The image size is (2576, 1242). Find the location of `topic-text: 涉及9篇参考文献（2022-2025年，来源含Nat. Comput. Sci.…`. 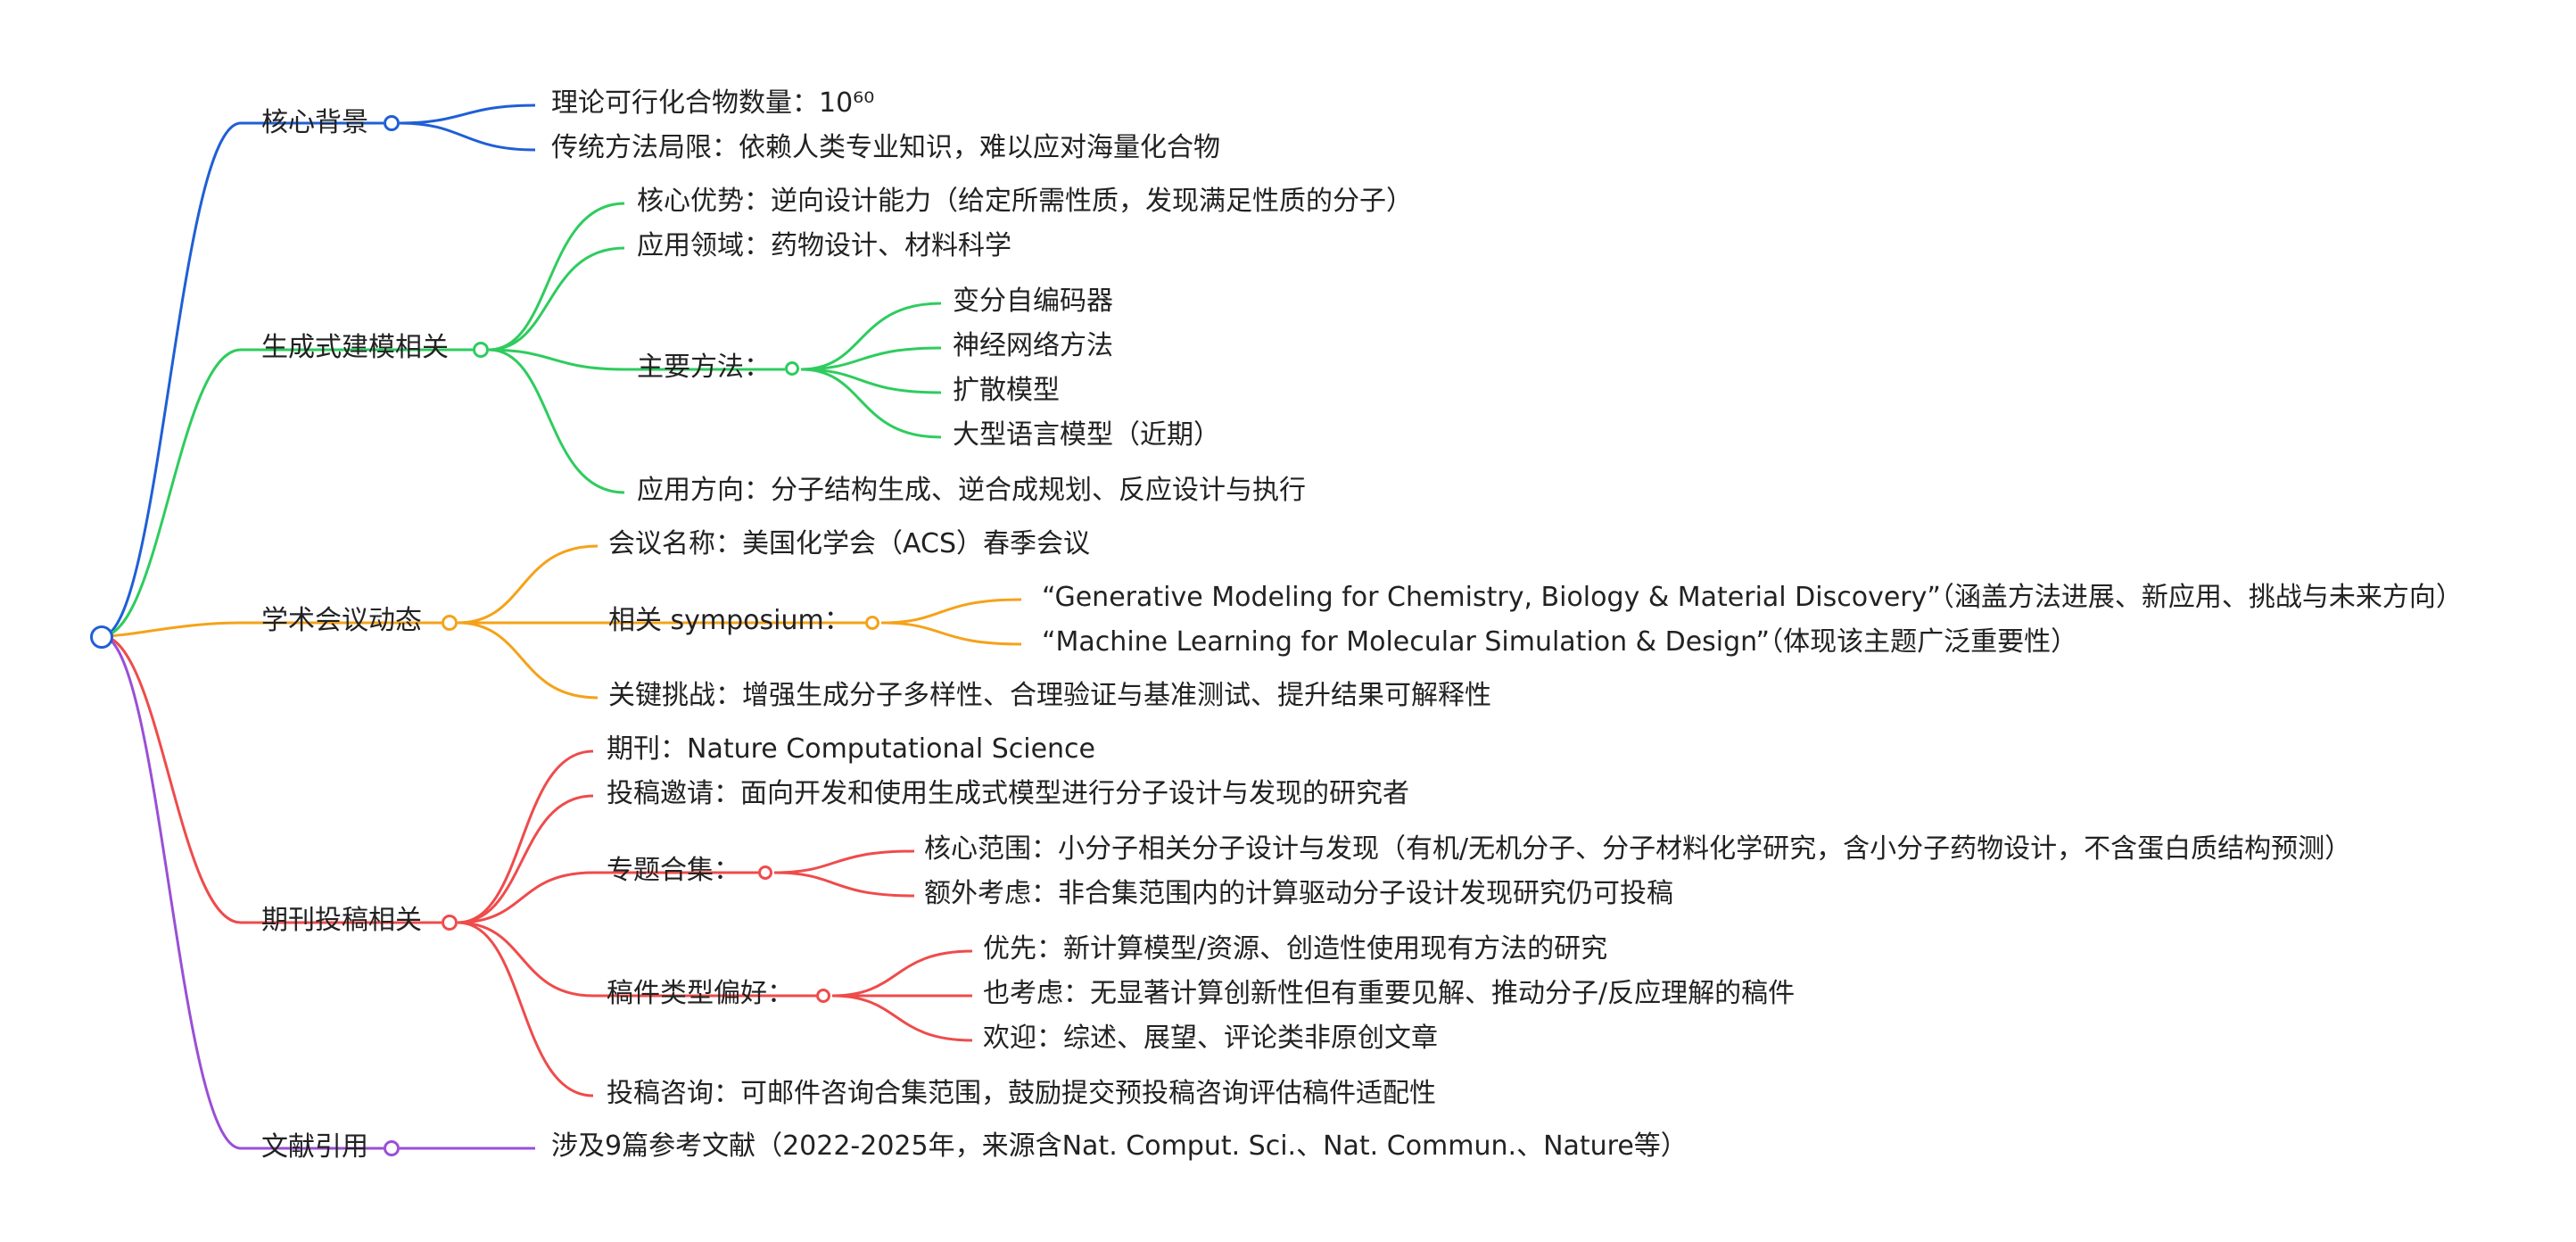

topic-text: 涉及9篇参考文献（2022-2025年，来源含Nat. Comput. Sci.… is located at coordinates (1119, 1147).